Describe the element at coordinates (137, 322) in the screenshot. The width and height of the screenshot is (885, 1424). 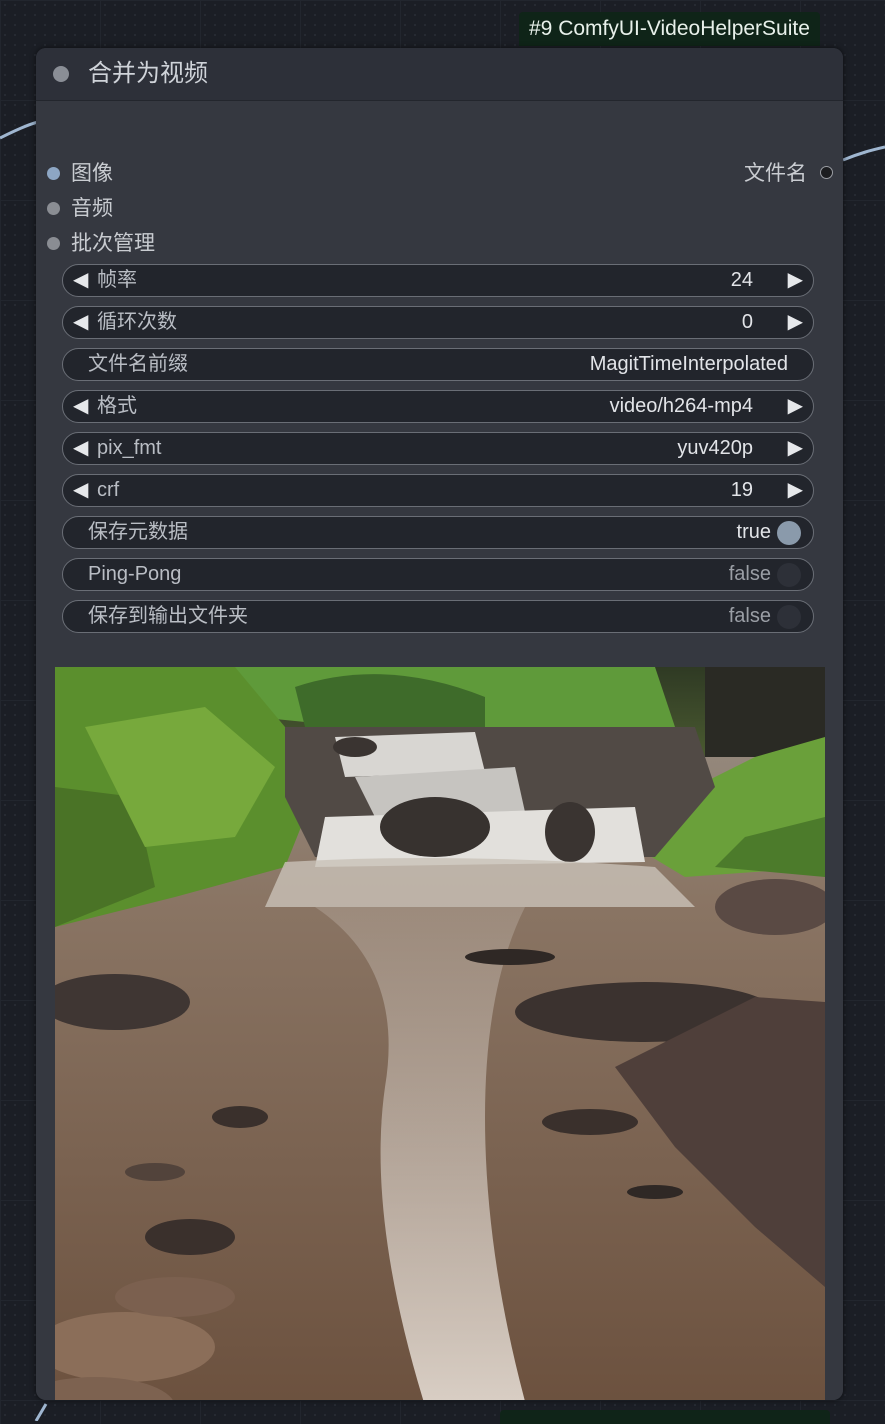
I see `widget-label: 循环次数` at that location.